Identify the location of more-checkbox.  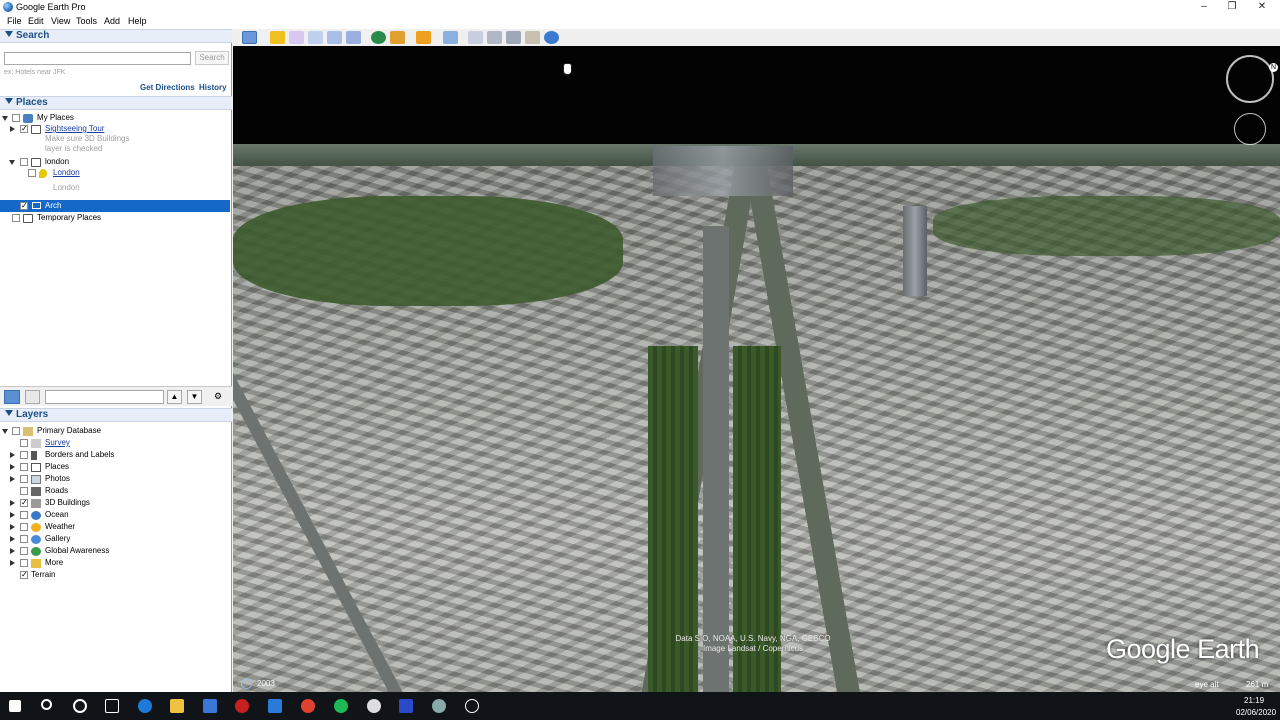
(24, 563).